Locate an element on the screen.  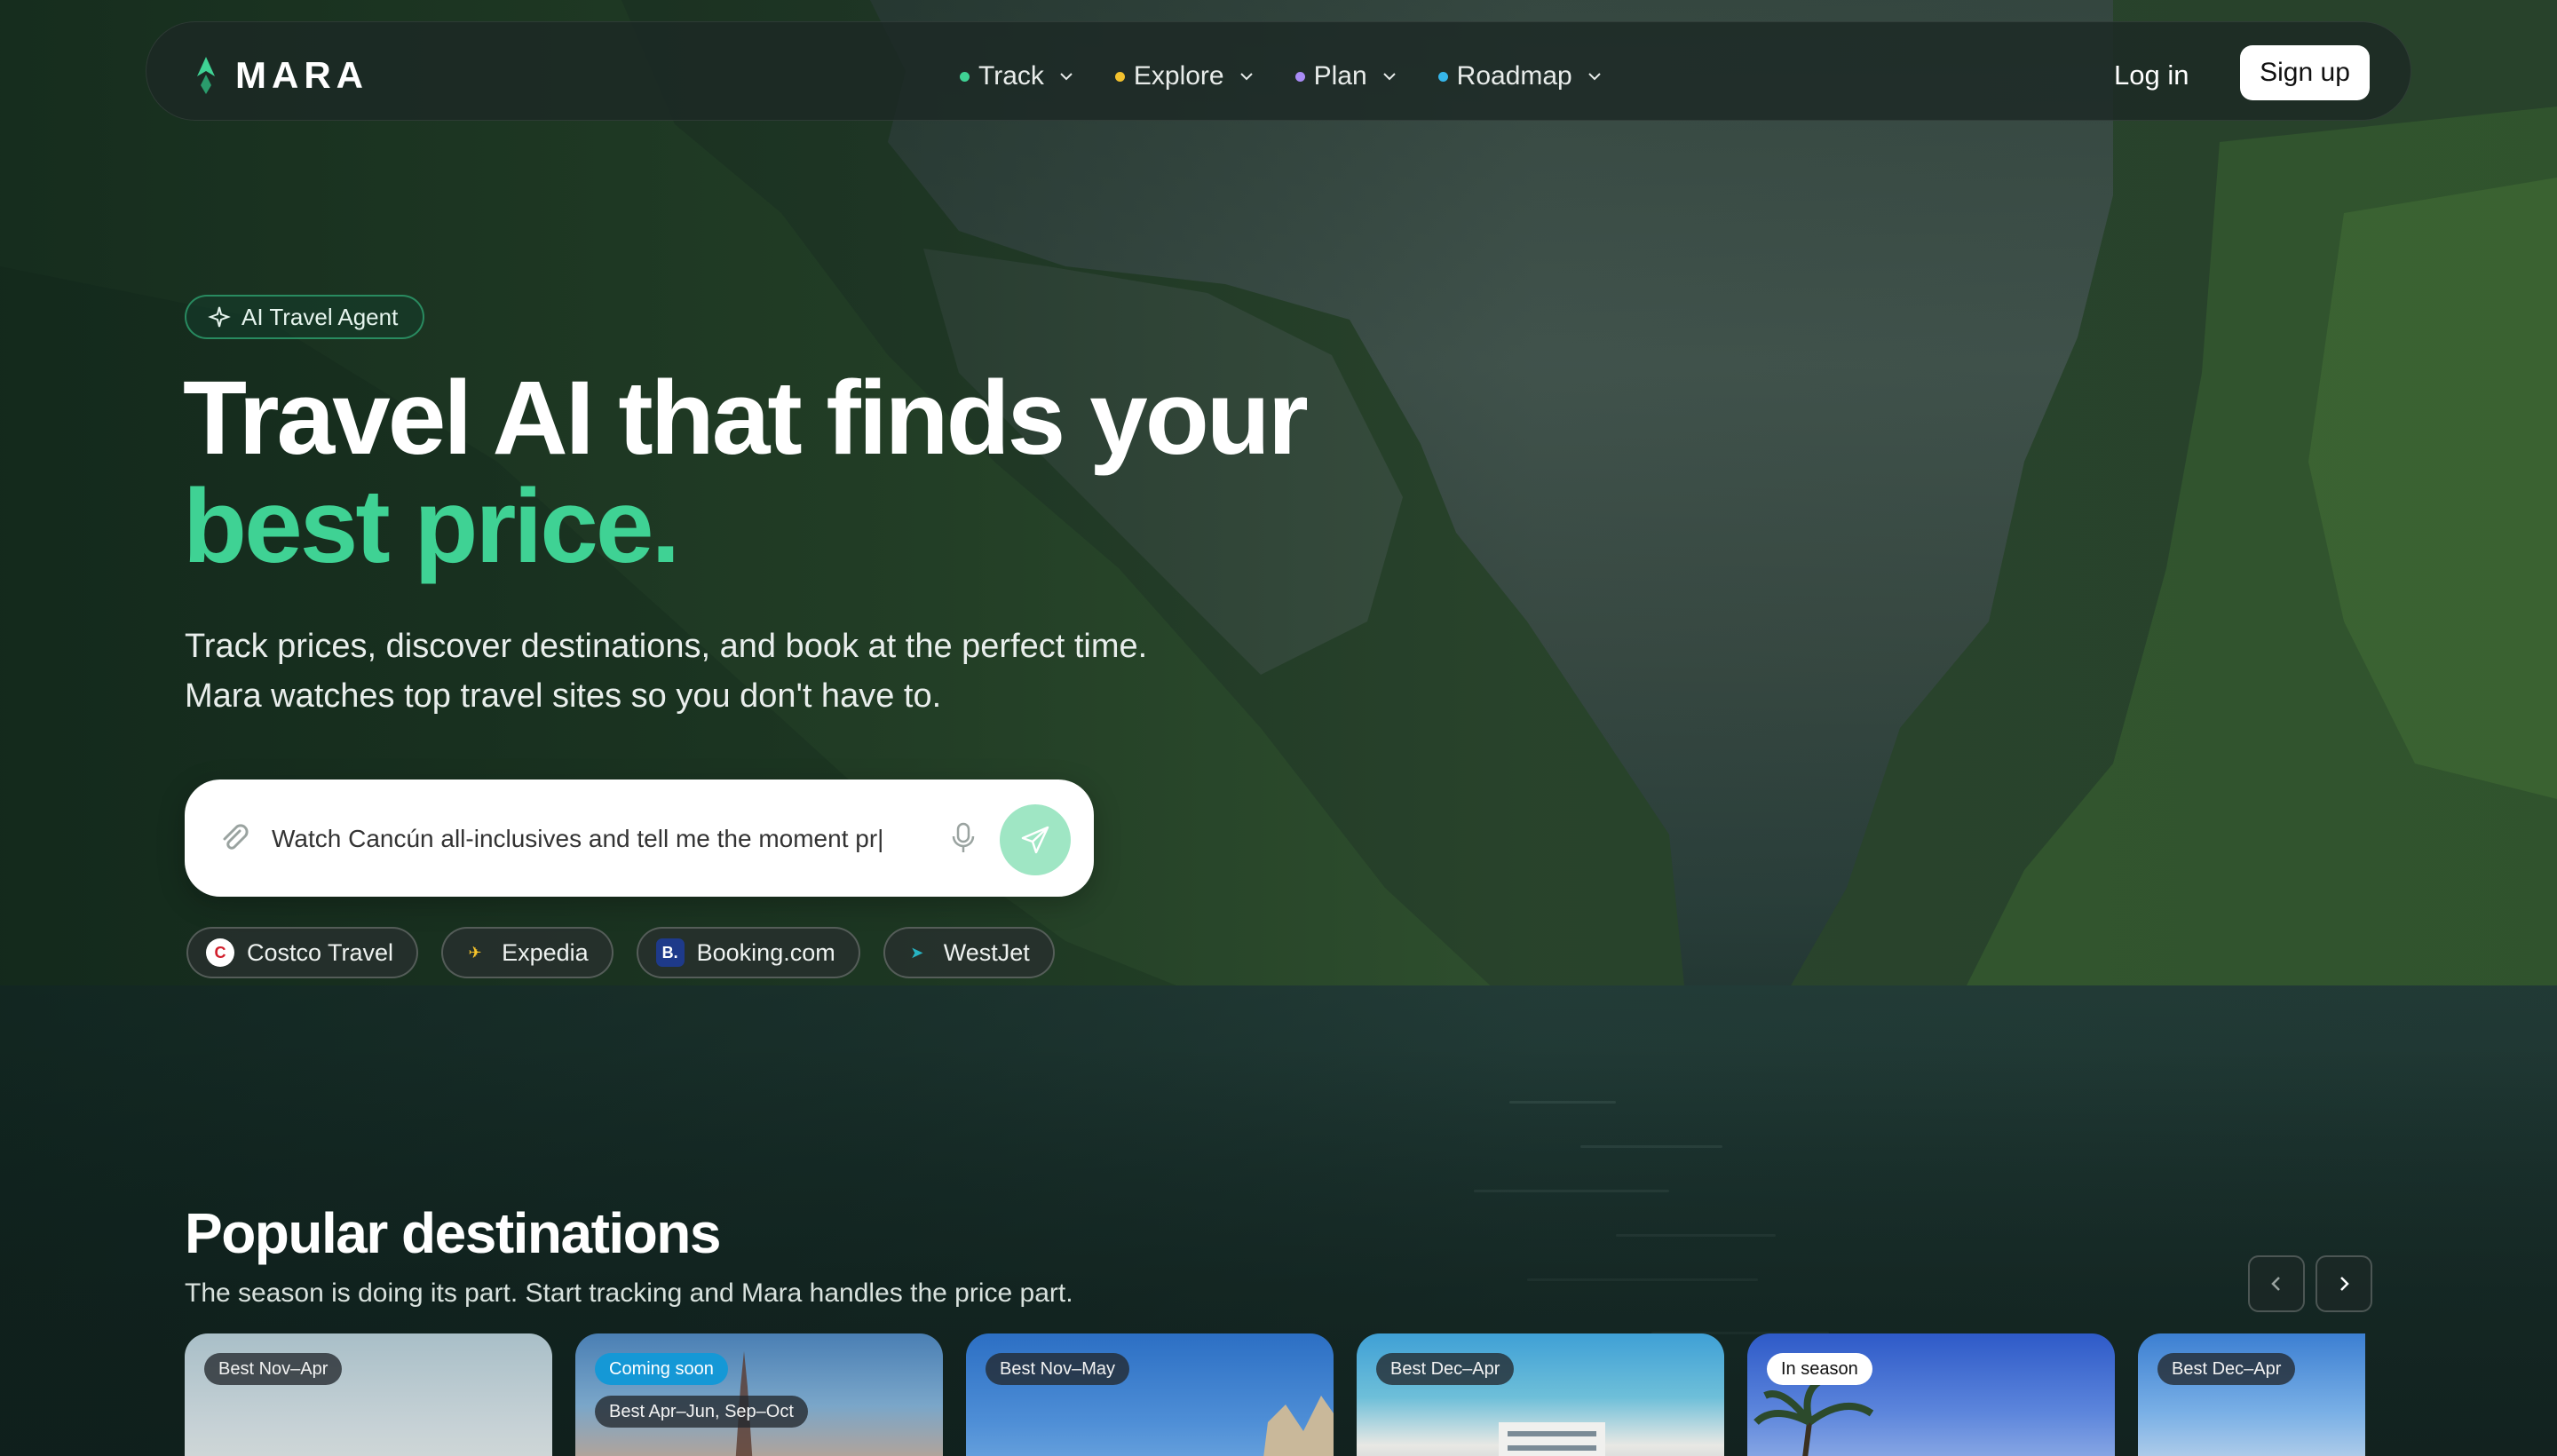
login-link: Log in is located at coordinates (2151, 75).